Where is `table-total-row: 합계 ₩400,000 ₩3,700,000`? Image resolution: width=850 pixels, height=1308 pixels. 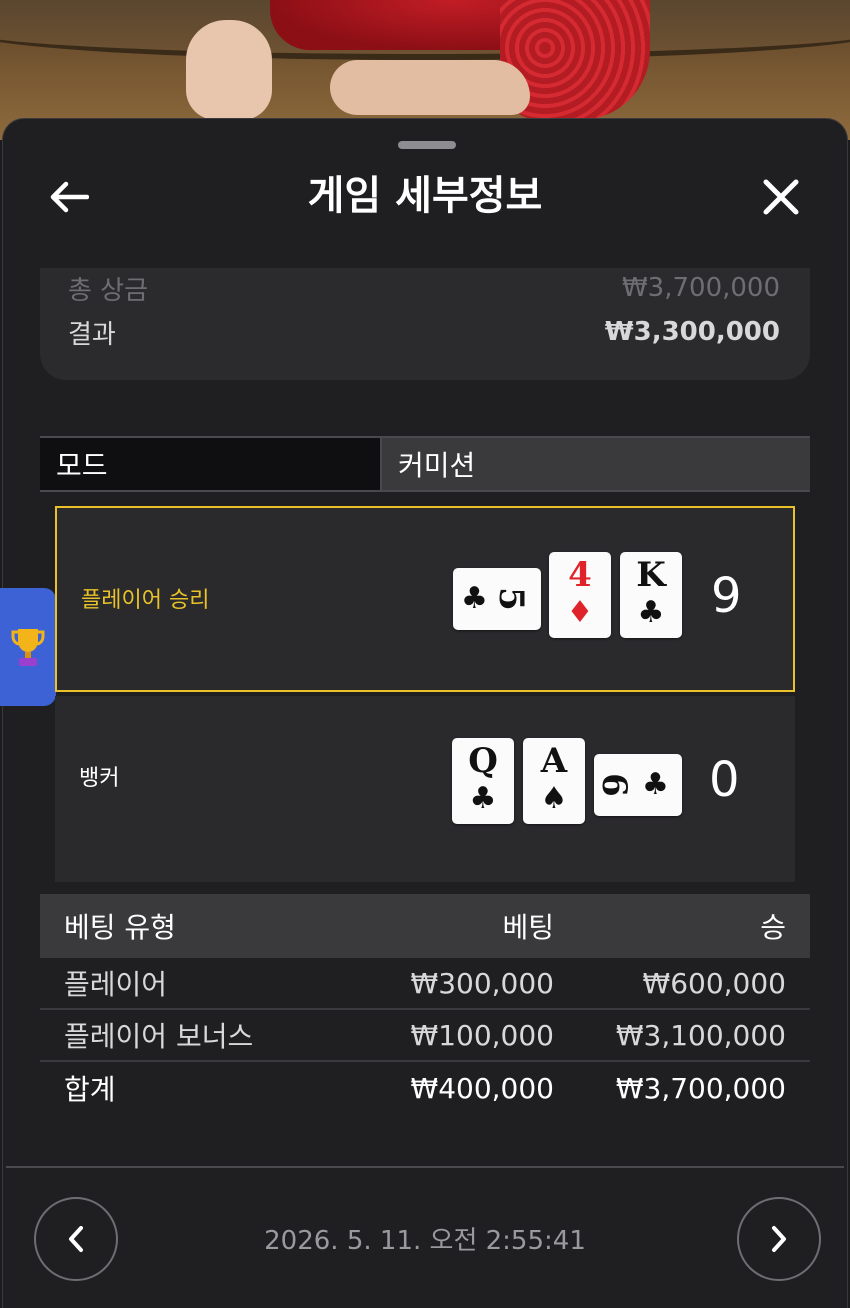
table-total-row: 합계 ₩400,000 ₩3,700,000 is located at coordinates (425, 1088).